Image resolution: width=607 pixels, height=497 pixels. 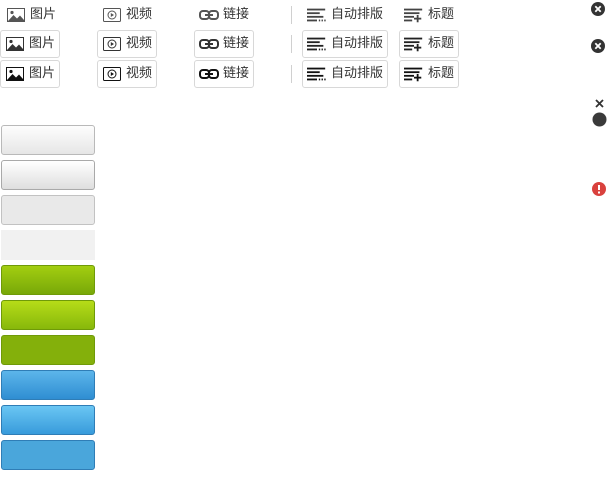 I want to click on dot-icon, so click(x=599, y=119).